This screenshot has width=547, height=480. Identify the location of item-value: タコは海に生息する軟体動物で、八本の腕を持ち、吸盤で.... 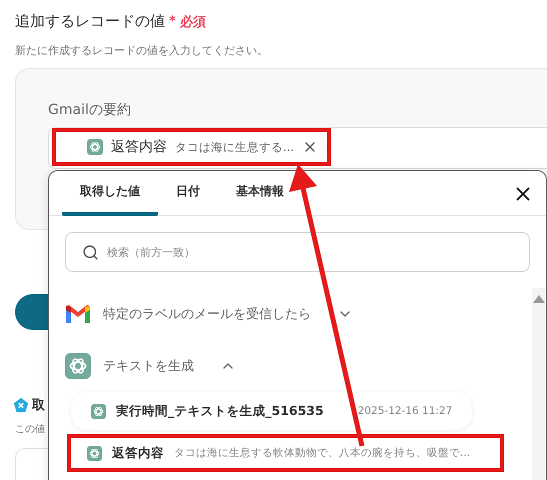
(322, 453).